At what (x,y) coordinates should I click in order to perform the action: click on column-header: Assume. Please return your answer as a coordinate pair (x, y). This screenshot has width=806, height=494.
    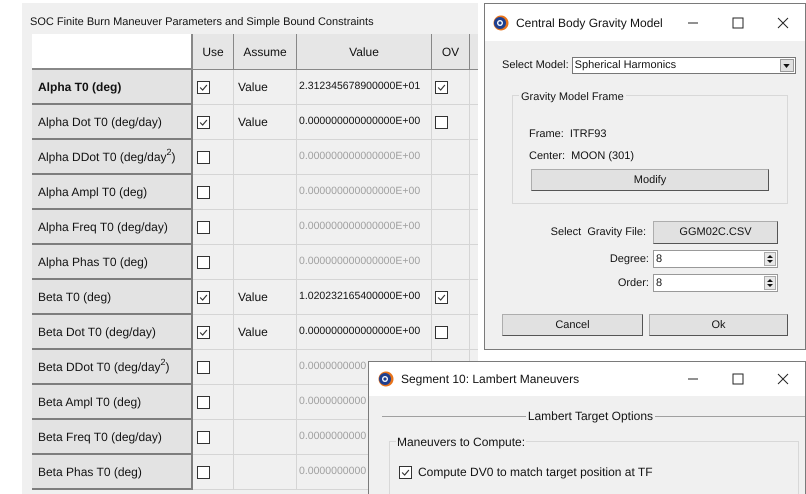
    Looking at the image, I should click on (265, 52).